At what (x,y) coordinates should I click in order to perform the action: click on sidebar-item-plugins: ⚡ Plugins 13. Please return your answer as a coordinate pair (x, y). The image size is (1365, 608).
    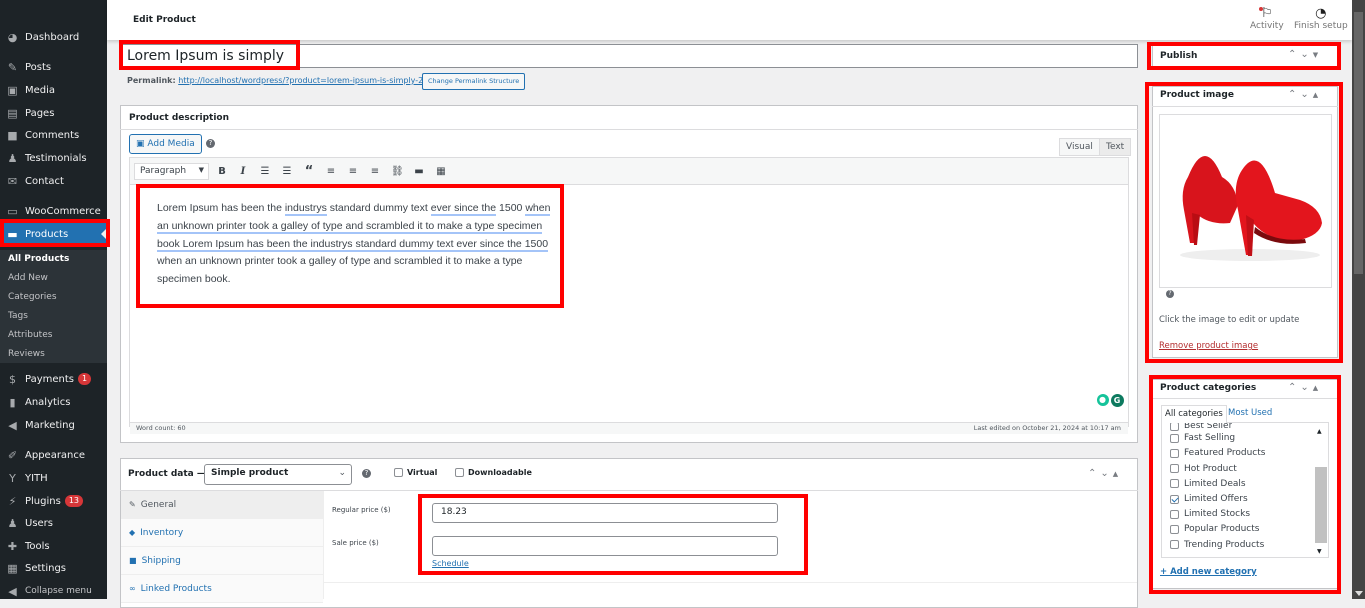
    Looking at the image, I should click on (53, 501).